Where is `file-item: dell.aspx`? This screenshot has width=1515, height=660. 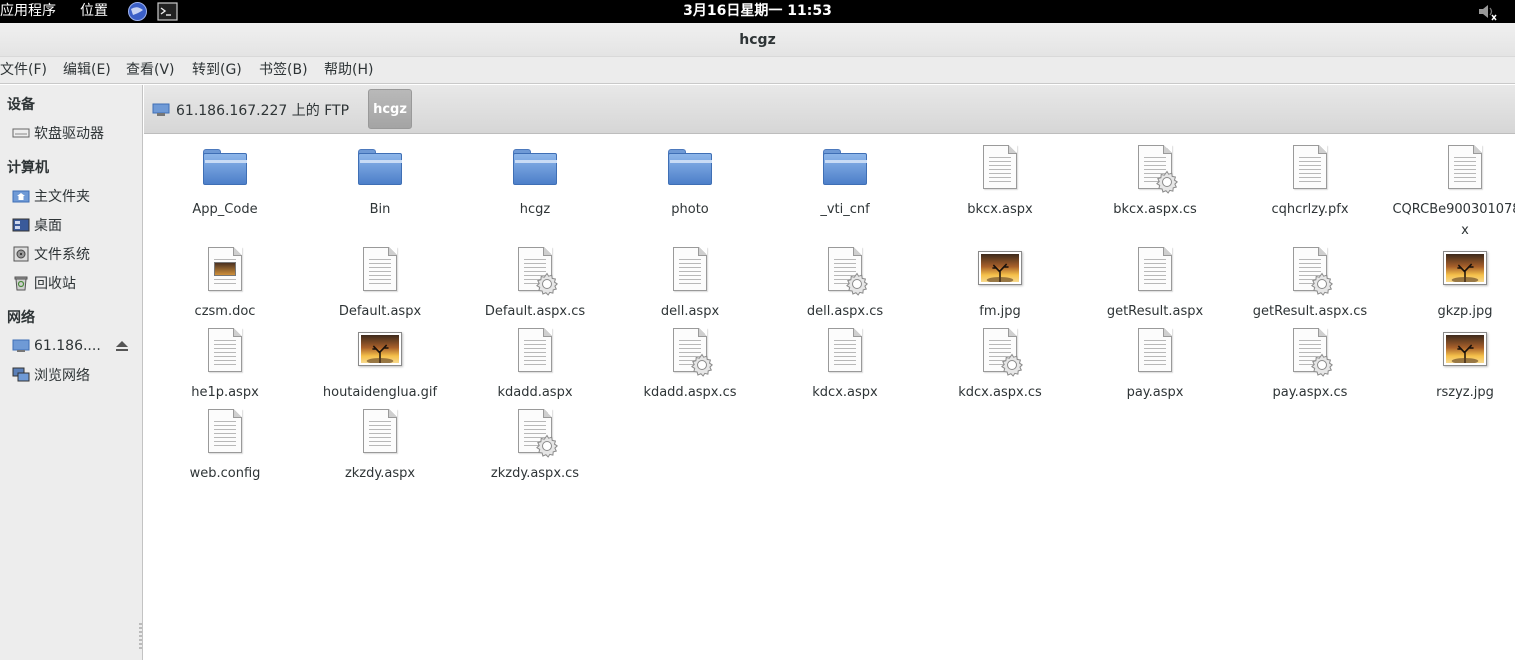
file-item: dell.aspx is located at coordinates (690, 283).